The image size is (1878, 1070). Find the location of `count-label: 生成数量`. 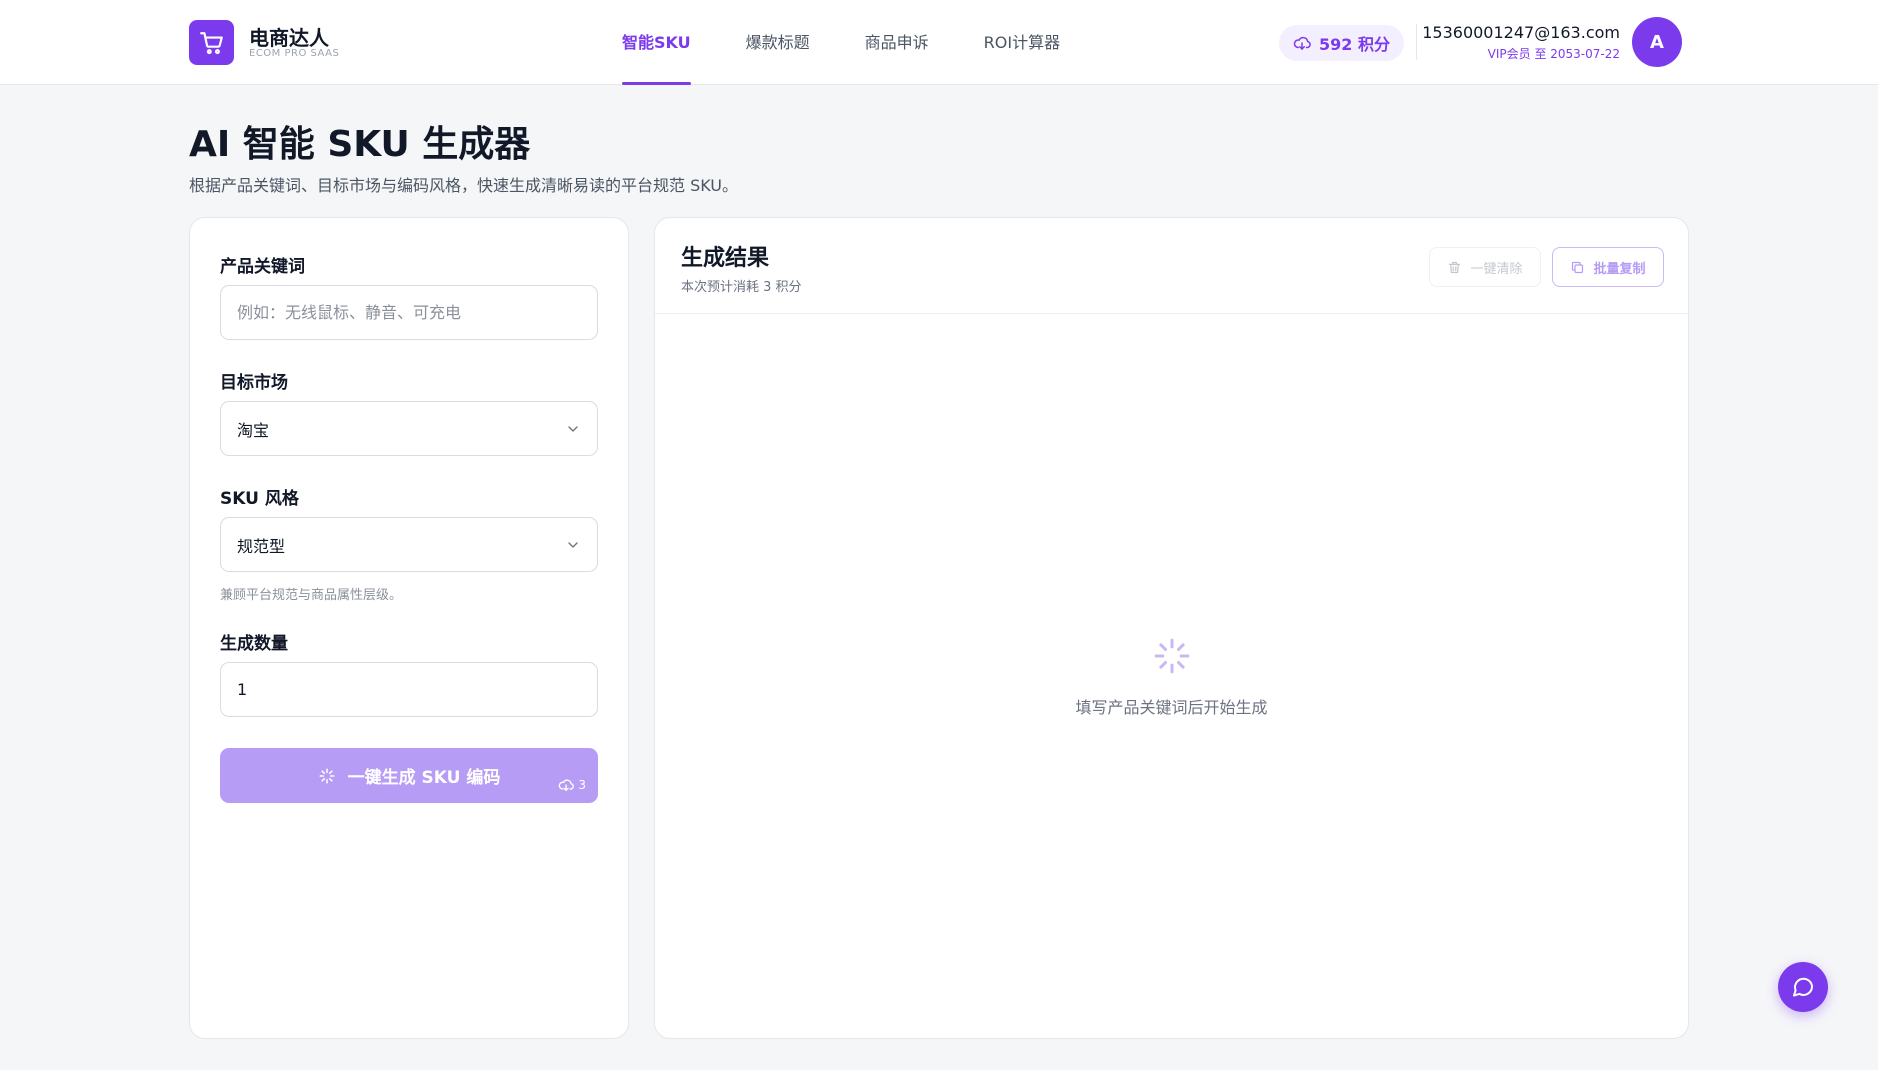

count-label: 生成数量 is located at coordinates (254, 644).